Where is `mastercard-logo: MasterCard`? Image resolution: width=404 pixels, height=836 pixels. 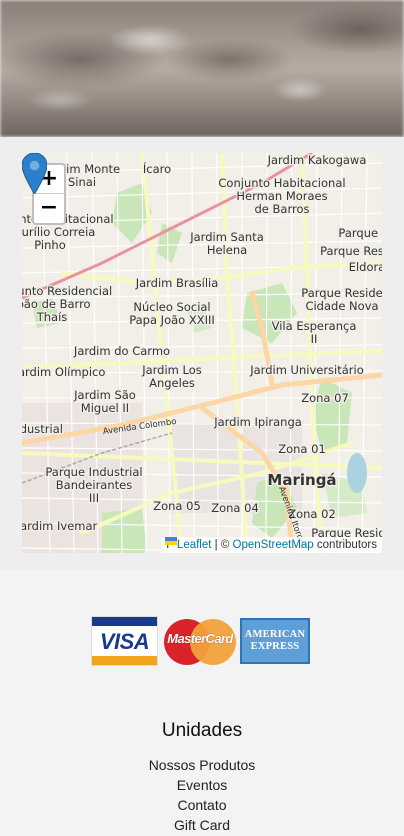
mastercard-logo: MasterCard is located at coordinates (200, 641).